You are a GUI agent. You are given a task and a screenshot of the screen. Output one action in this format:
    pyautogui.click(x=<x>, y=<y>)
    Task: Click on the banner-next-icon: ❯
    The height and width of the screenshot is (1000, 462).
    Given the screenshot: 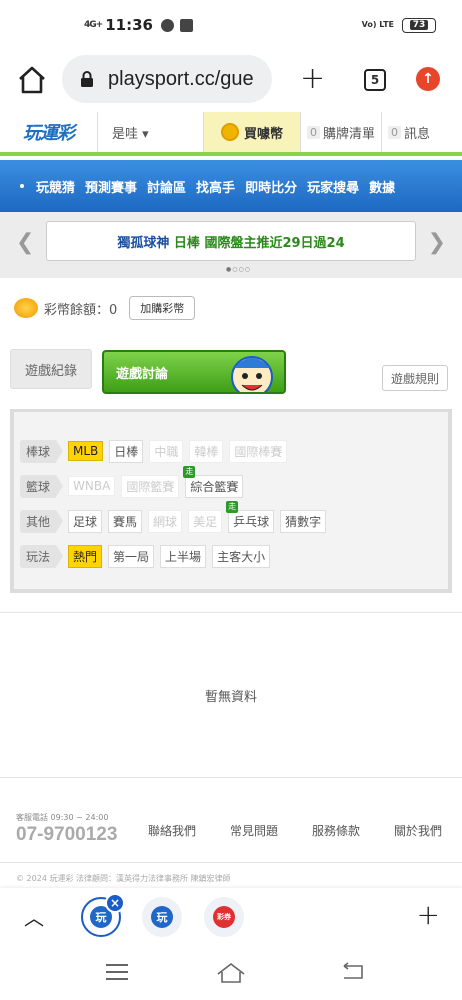 What is the action you would take?
    pyautogui.click(x=437, y=242)
    